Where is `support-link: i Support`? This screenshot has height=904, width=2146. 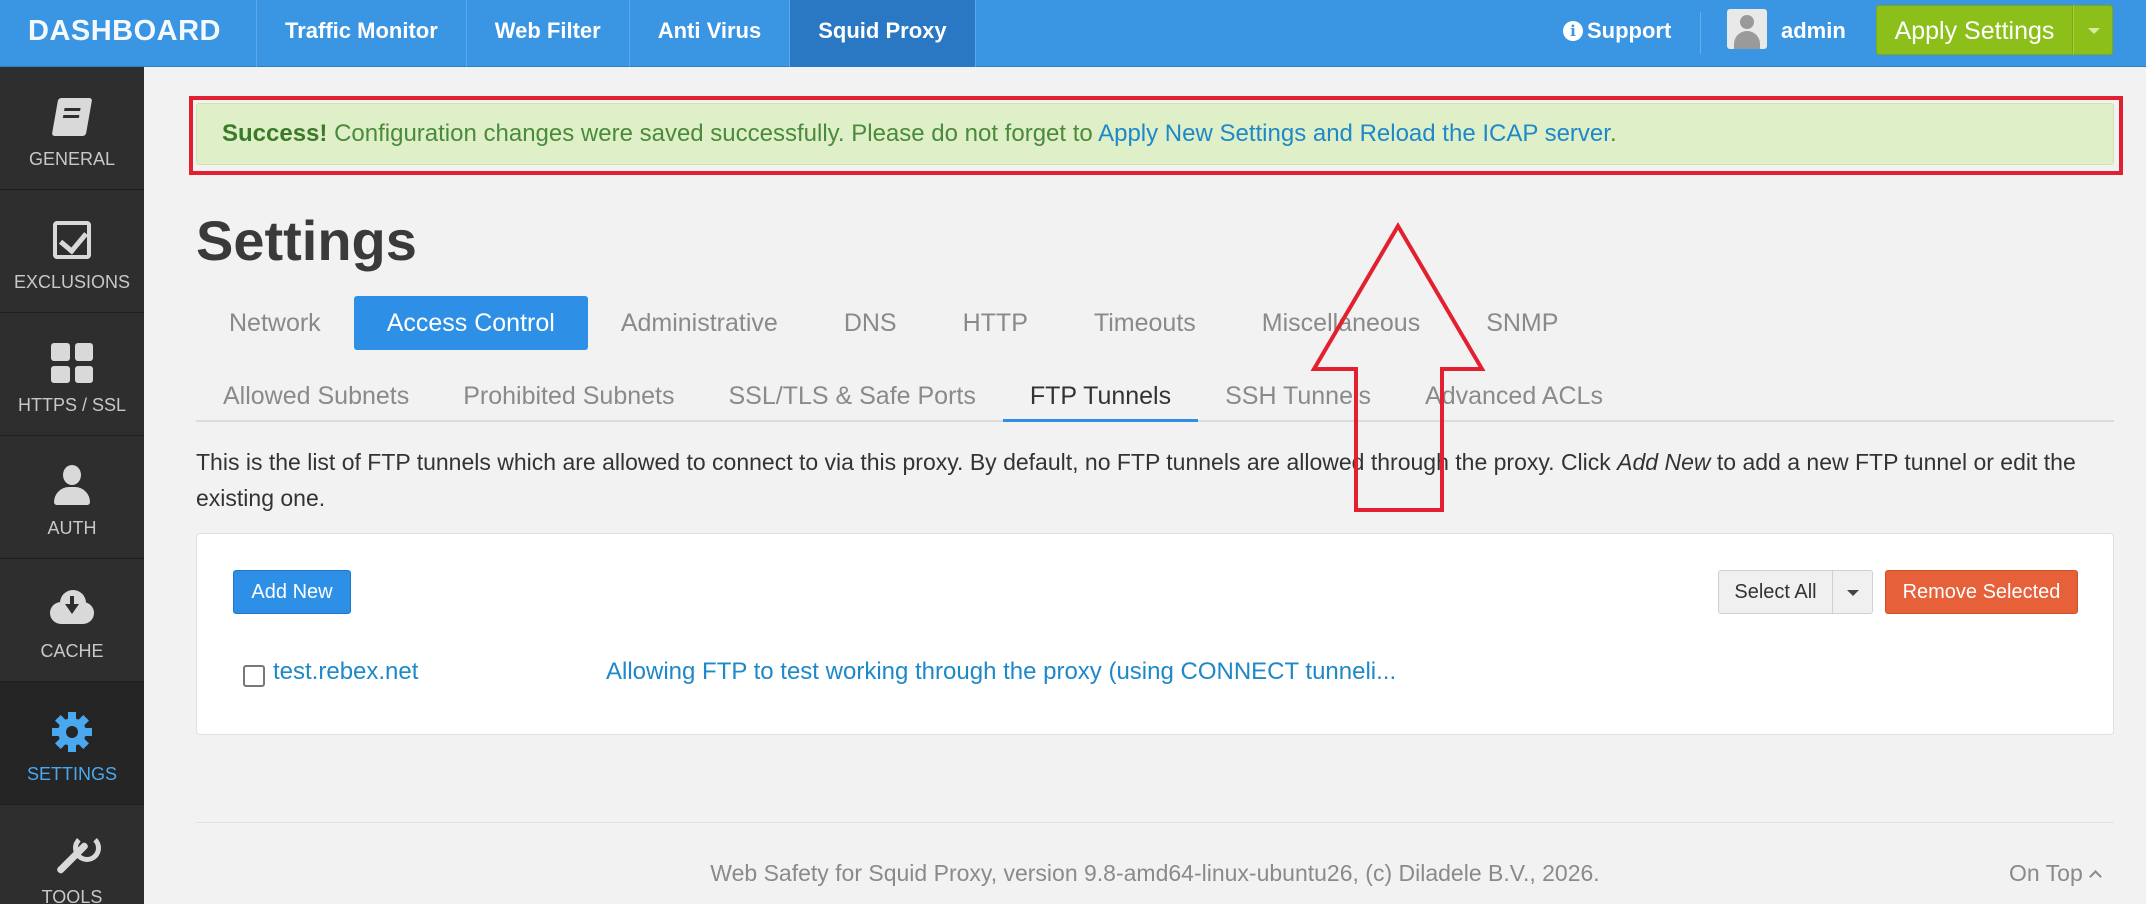
support-link: i Support is located at coordinates (1617, 33).